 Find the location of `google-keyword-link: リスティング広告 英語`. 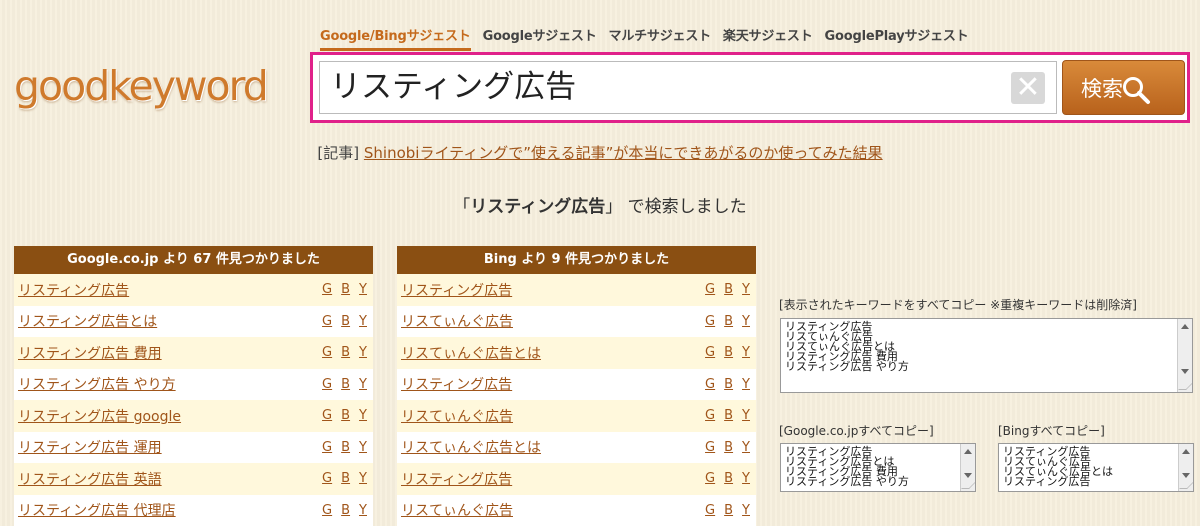

google-keyword-link: リスティング広告 英語 is located at coordinates (90, 479).